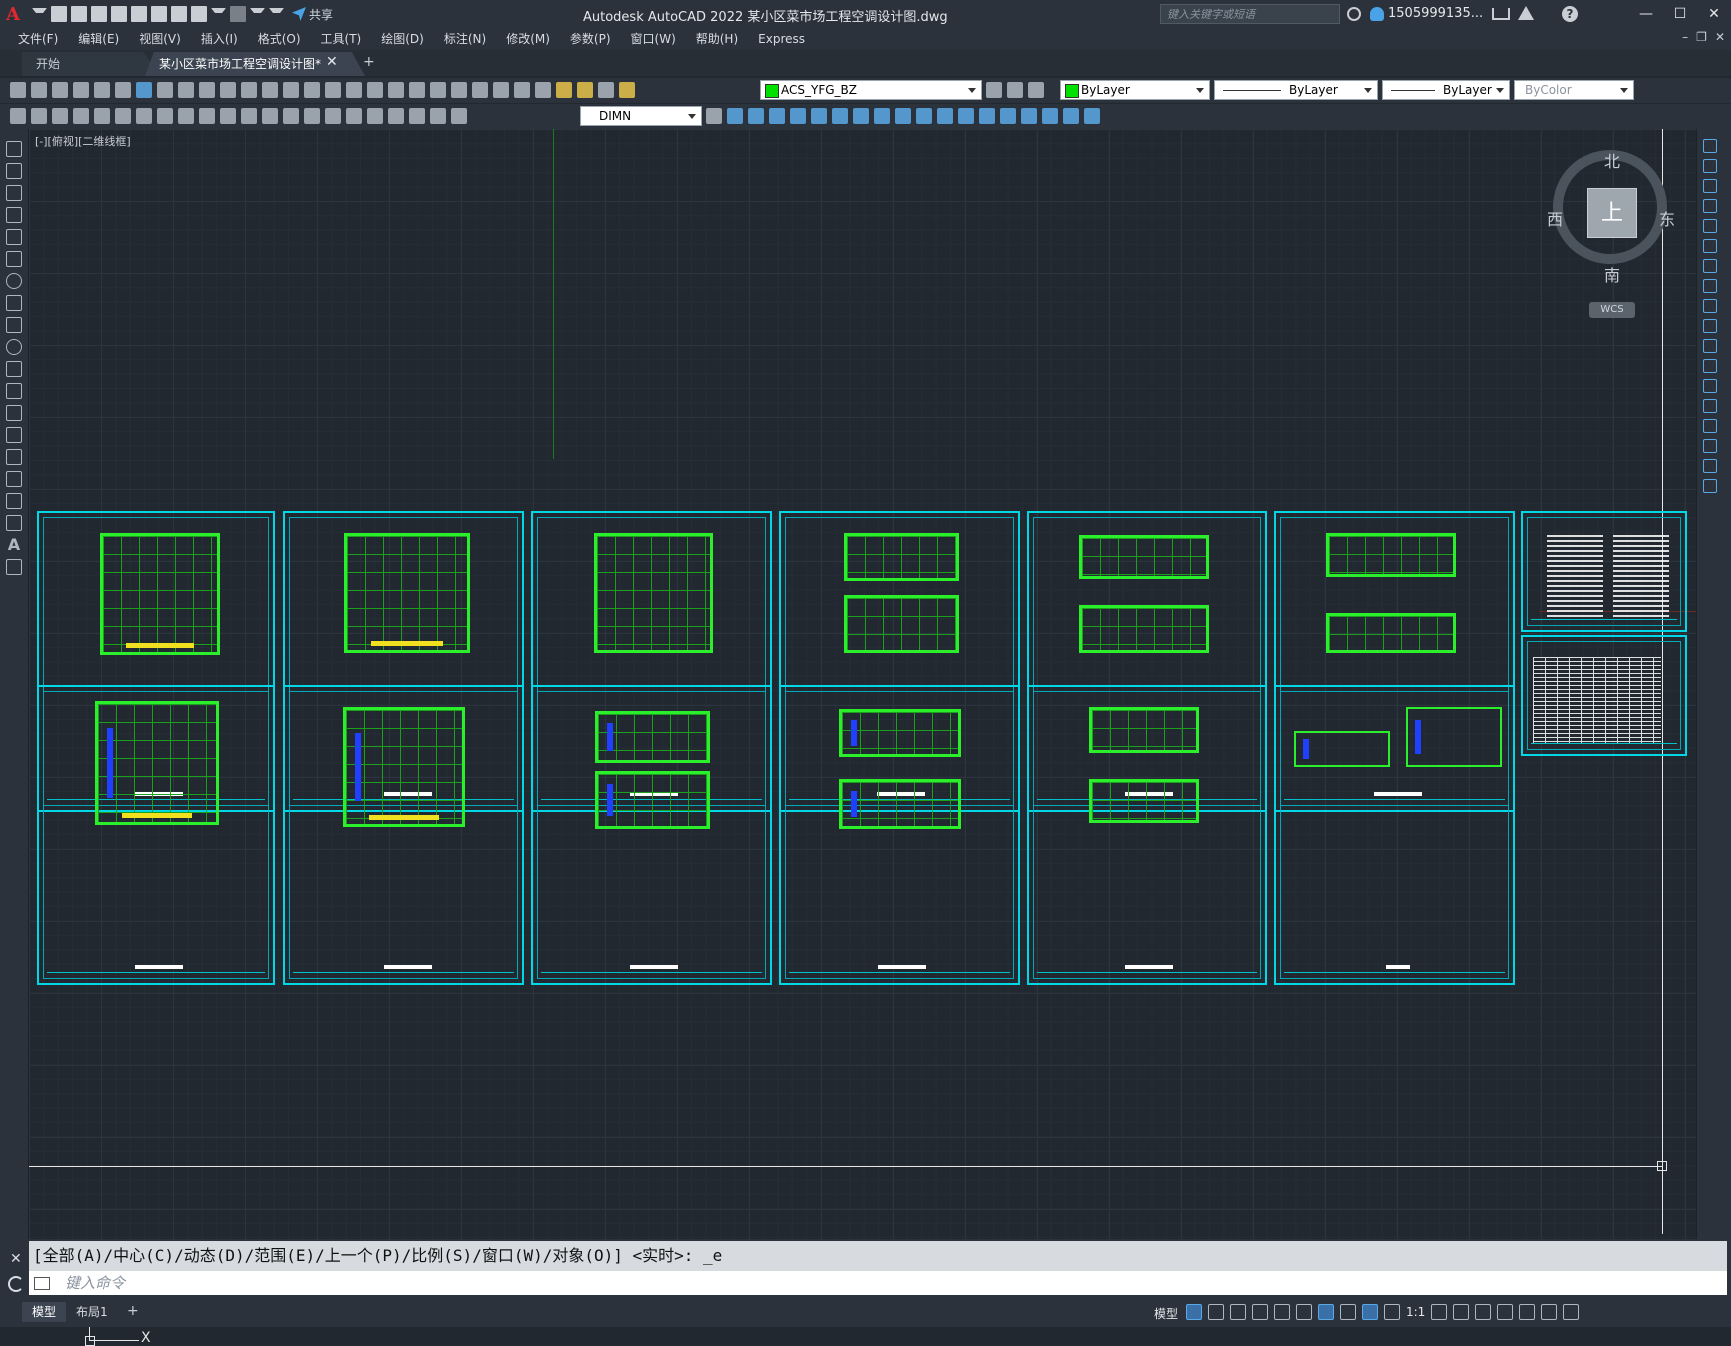  I want to click on join-palette-icon, so click(1710, 406).